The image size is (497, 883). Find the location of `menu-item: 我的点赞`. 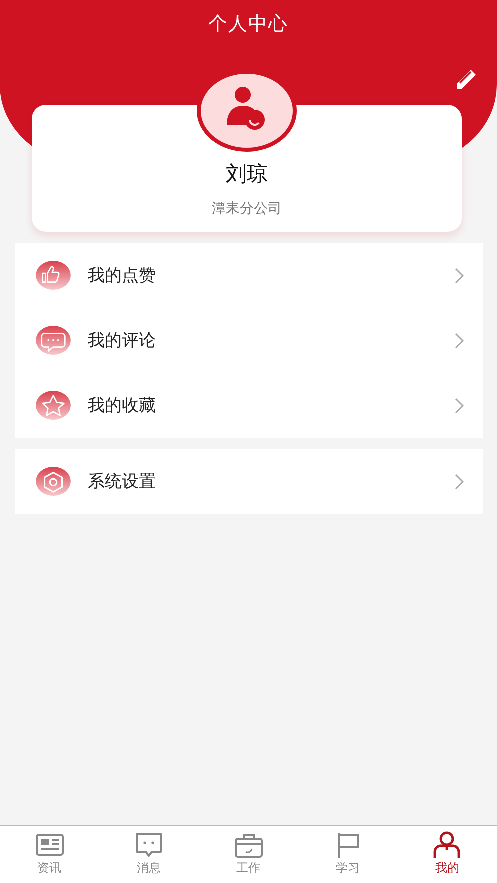

menu-item: 我的点赞 is located at coordinates (249, 275).